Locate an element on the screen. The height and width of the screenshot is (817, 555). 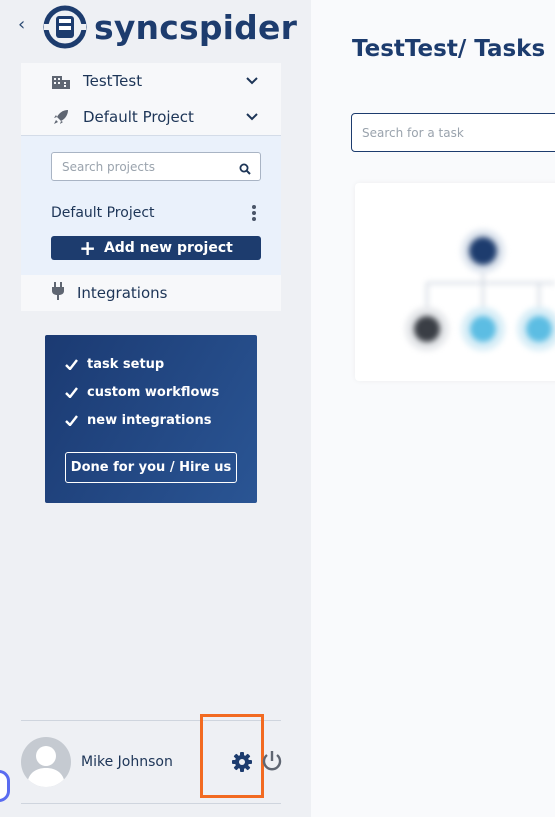
workspace-selector: TestTest is located at coordinates (151, 81).